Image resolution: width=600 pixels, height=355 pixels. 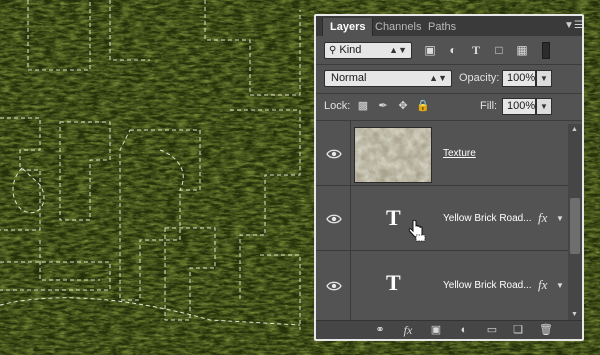 I want to click on new-adjustment-layer-icon: ◐, so click(x=464, y=330).